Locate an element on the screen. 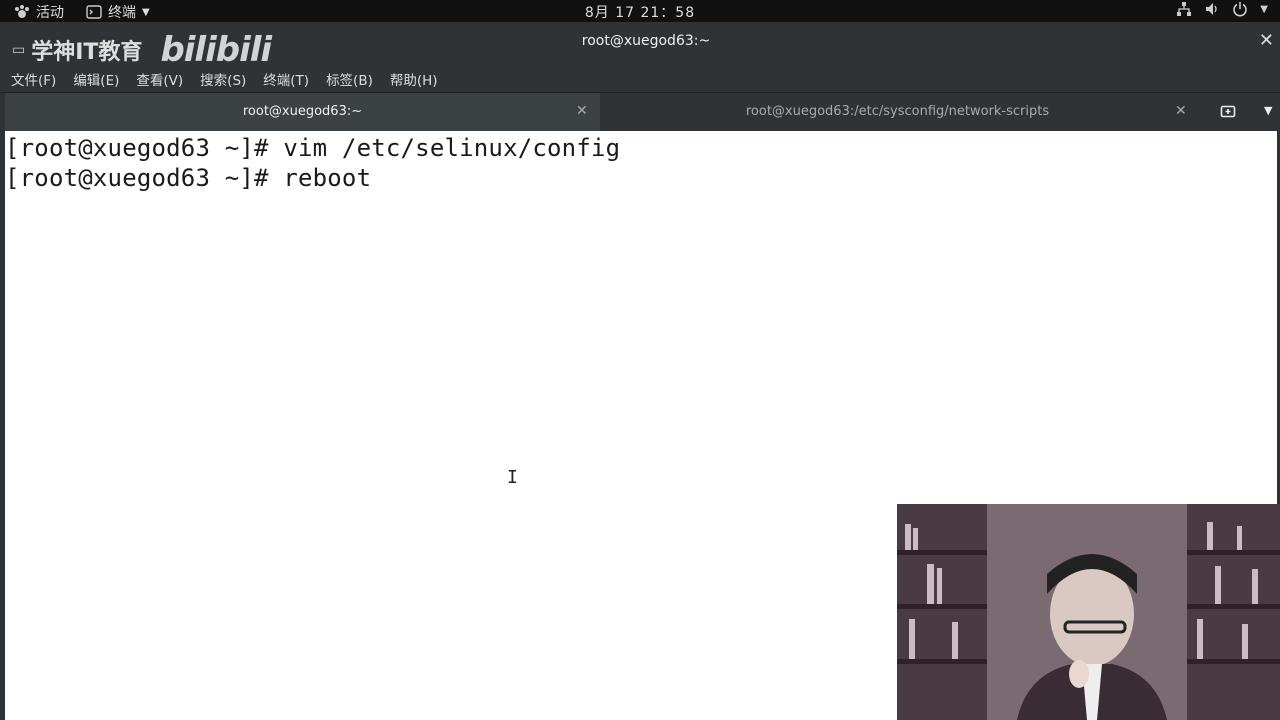 Image resolution: width=1280 pixels, height=720 pixels. webcam-overlay is located at coordinates (1088, 612).